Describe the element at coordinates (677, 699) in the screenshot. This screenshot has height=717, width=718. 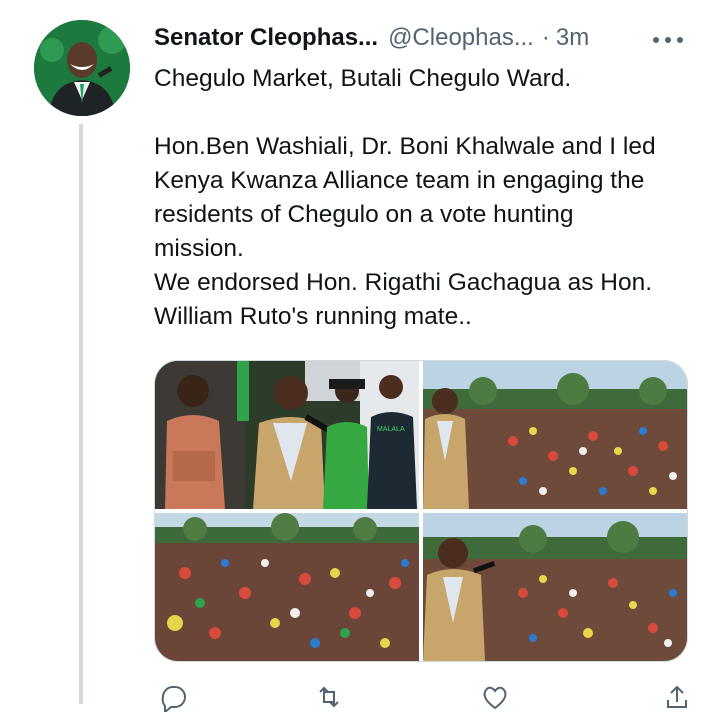
I see `share-icon` at that location.